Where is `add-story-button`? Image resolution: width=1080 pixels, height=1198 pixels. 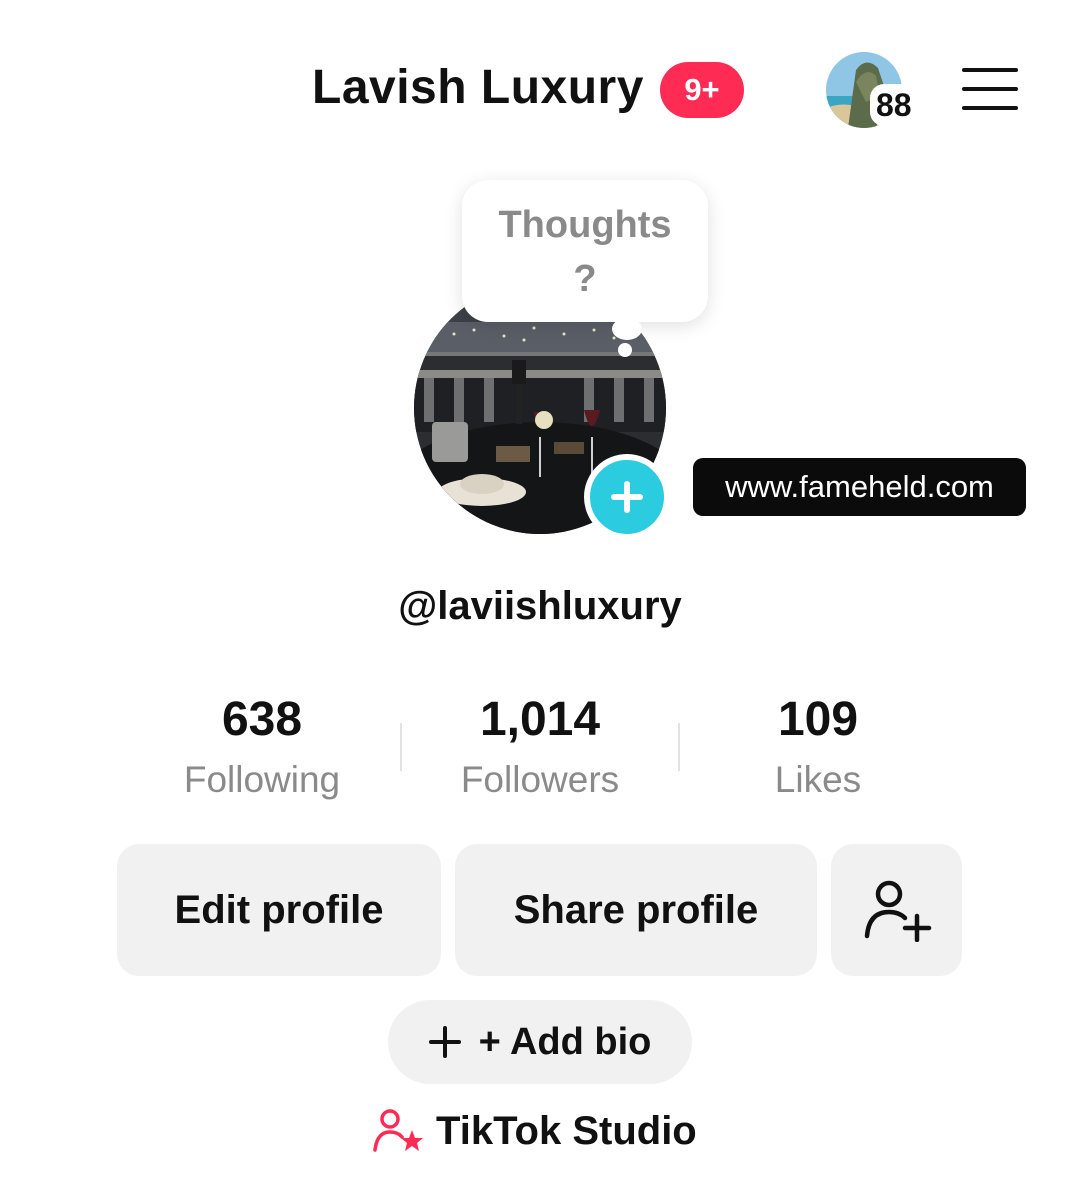
add-story-button is located at coordinates (627, 497).